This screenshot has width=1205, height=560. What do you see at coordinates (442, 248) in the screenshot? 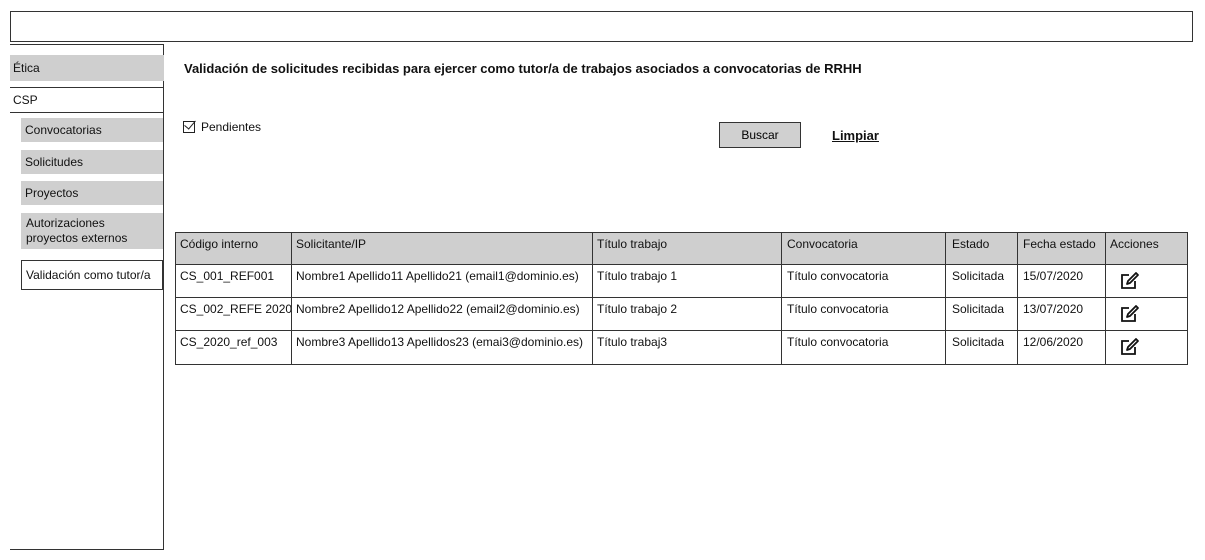
I see `column-header-solicitante: Solicitante/IP` at bounding box center [442, 248].